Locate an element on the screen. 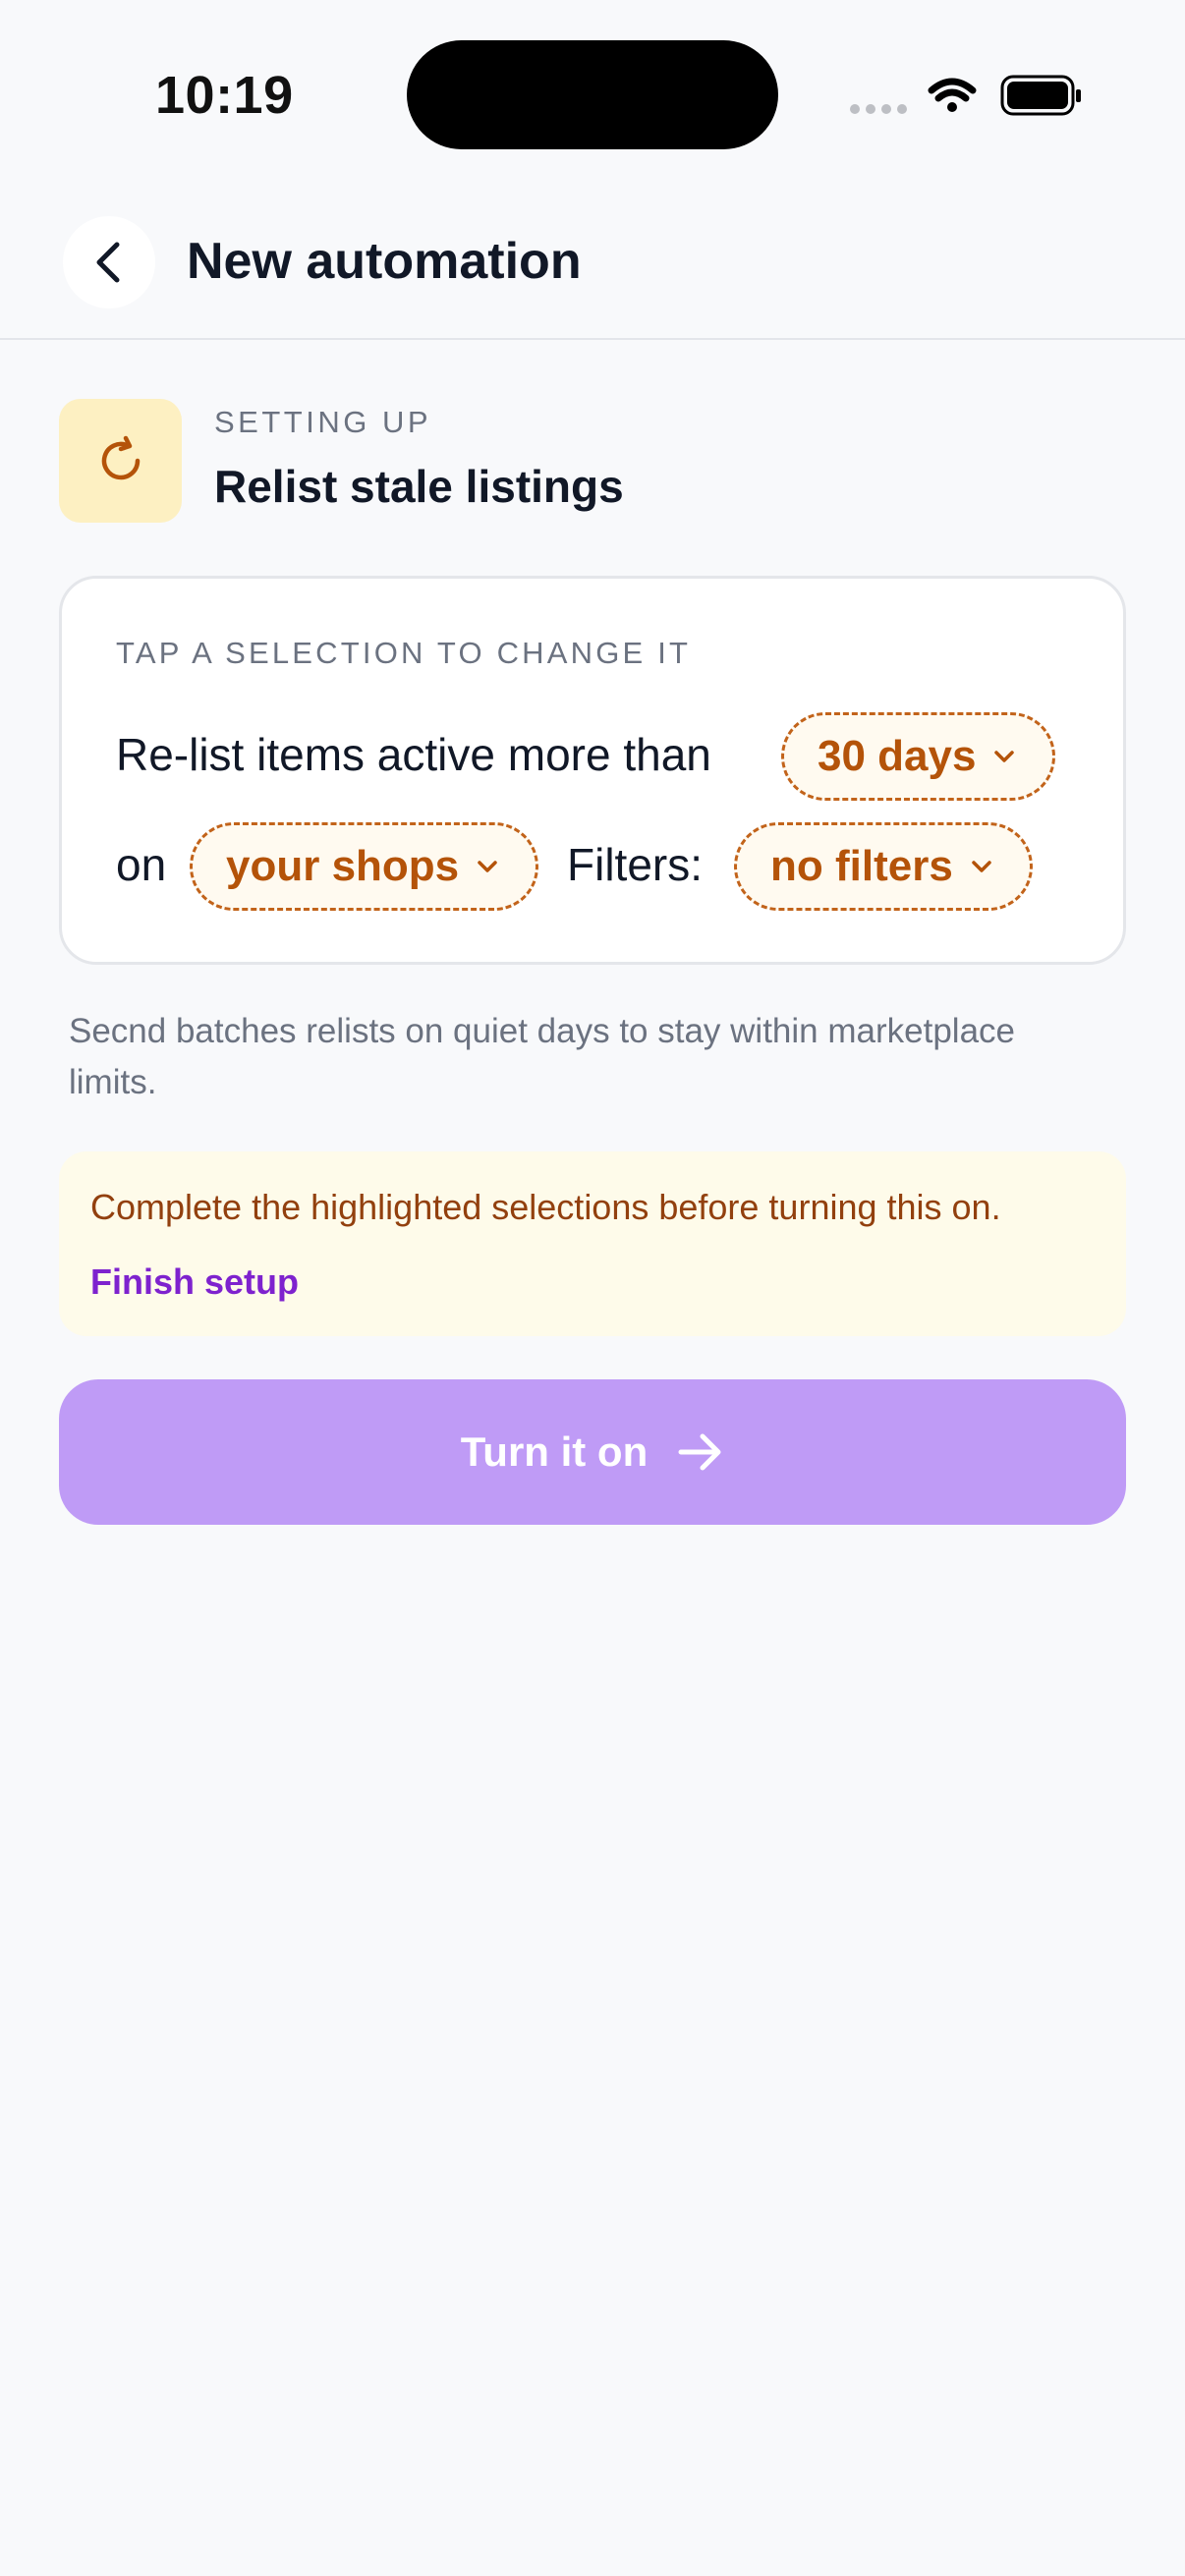  turn-on-button: Turn it on is located at coordinates (592, 1452).